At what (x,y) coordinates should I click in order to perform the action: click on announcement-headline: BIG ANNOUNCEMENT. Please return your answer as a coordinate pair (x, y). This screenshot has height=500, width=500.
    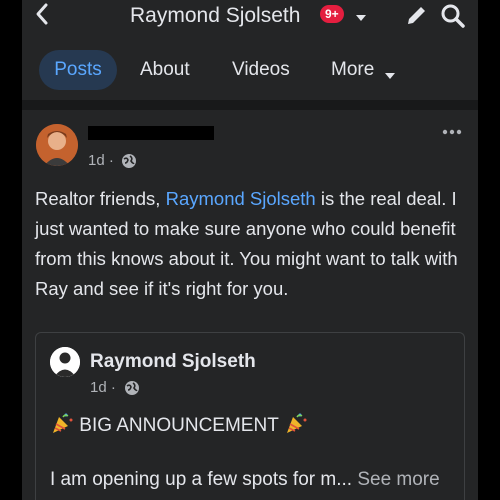
    Looking at the image, I should click on (179, 425).